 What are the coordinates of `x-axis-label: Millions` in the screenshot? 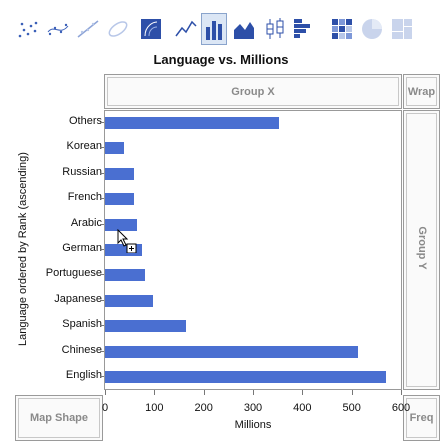 It's located at (253, 425).